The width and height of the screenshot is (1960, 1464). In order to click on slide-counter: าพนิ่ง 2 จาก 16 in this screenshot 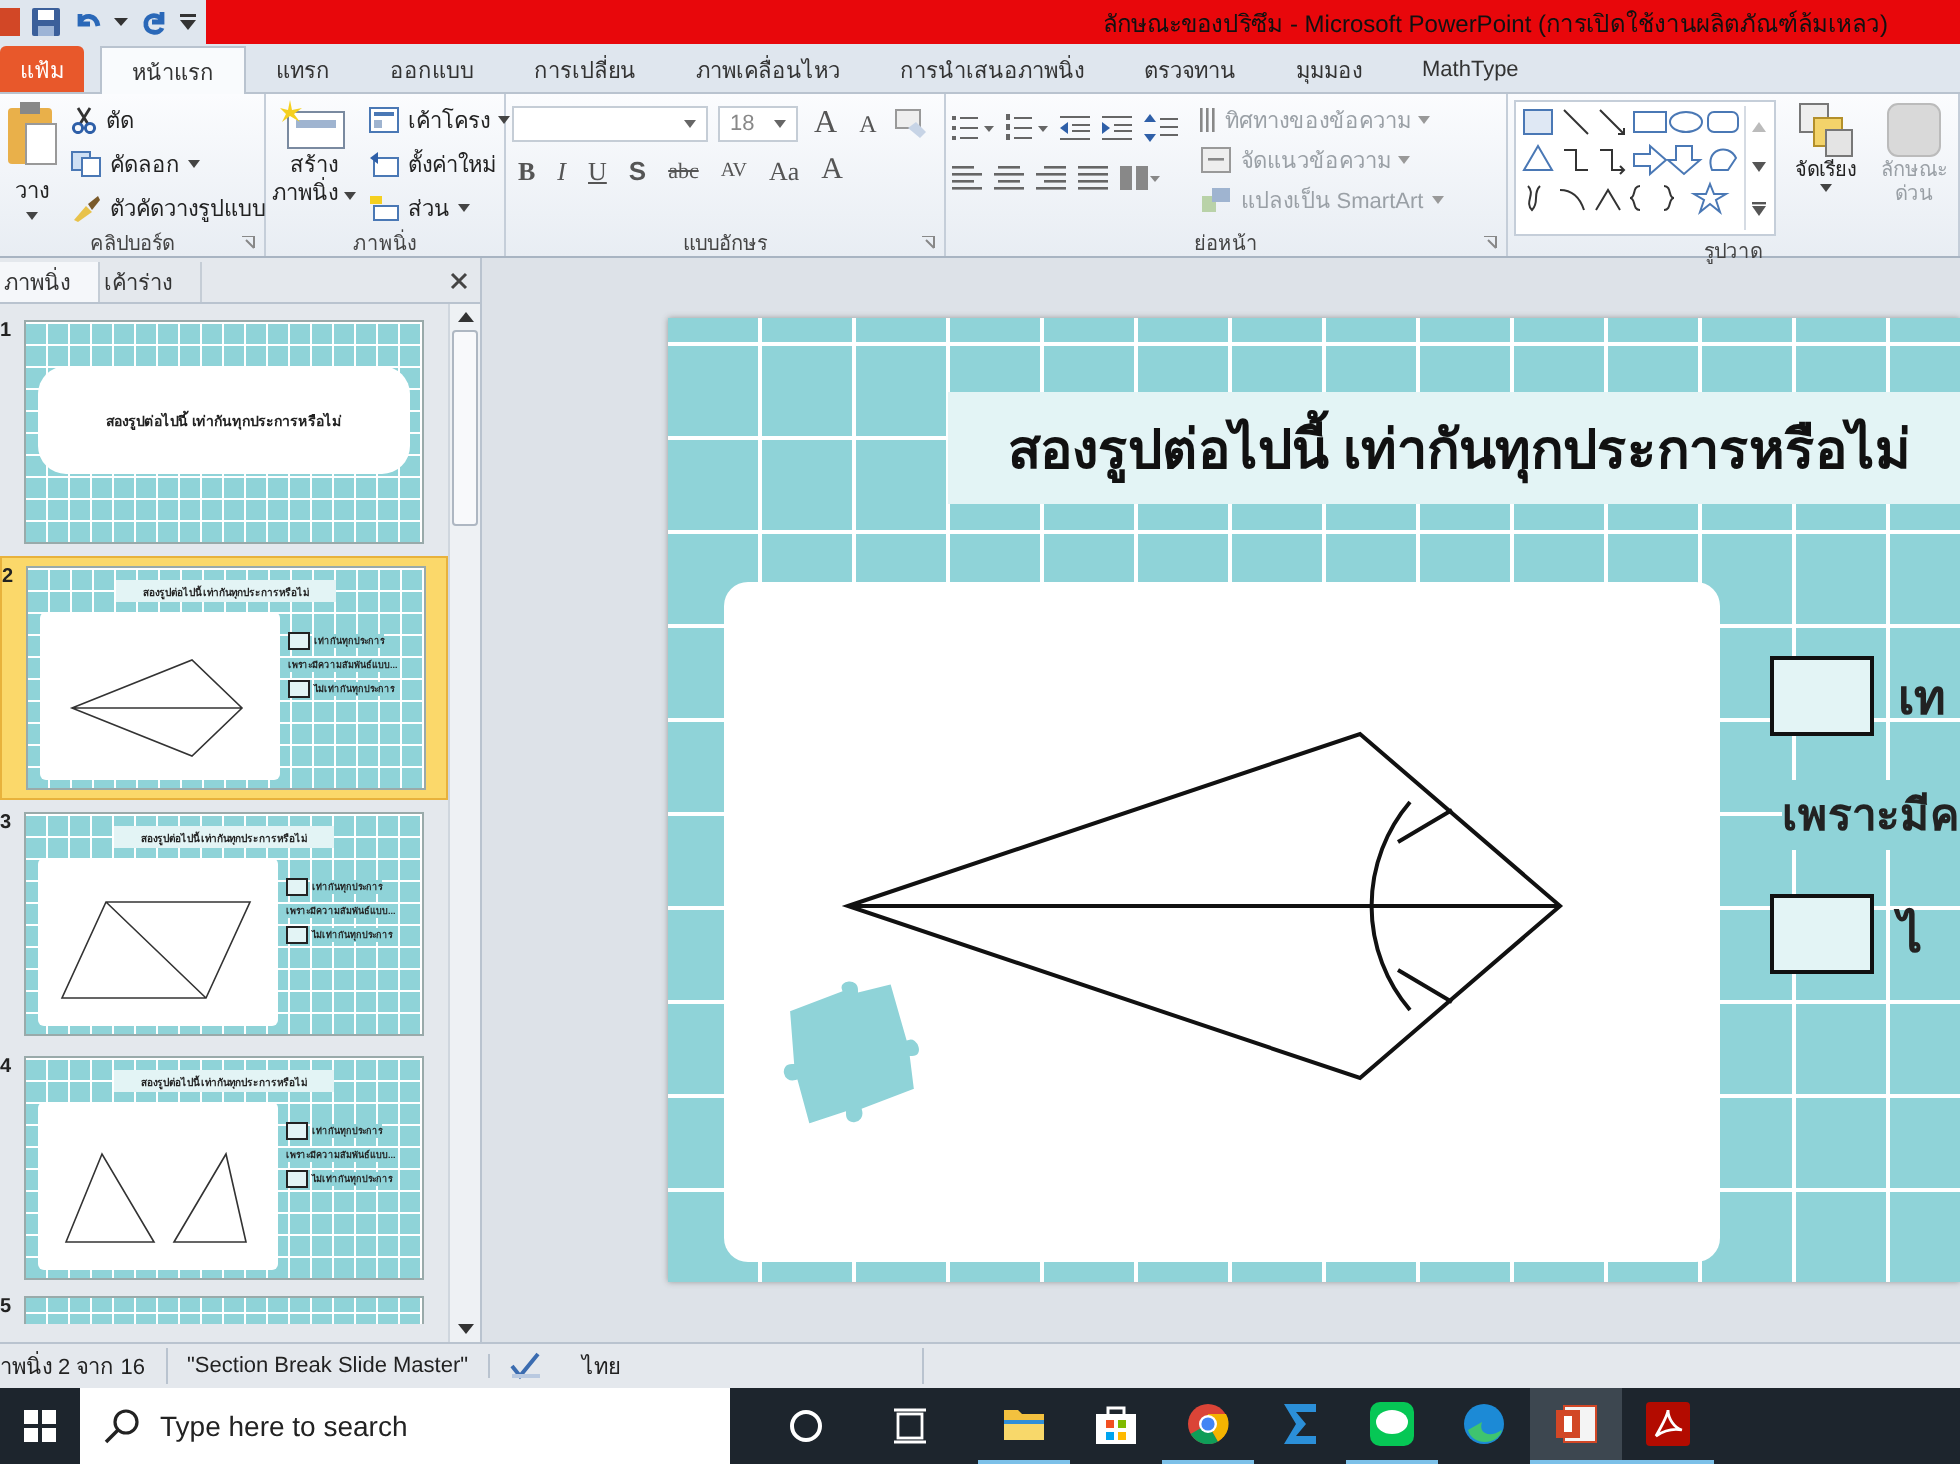, I will do `click(84, 1366)`.